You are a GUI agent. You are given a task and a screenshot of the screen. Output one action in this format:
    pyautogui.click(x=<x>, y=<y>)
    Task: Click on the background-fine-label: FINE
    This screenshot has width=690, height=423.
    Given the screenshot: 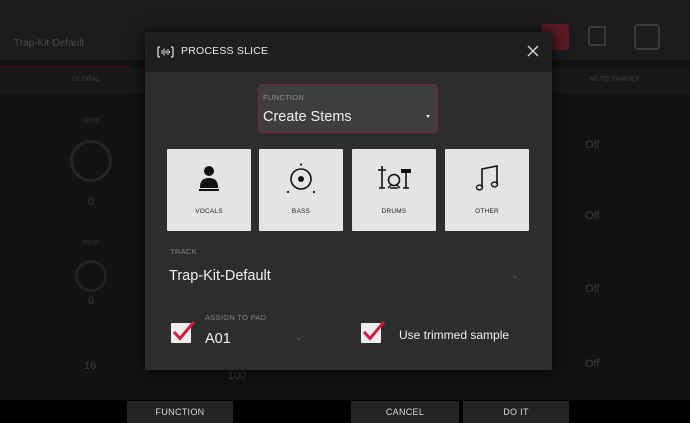 What is the action you would take?
    pyautogui.click(x=91, y=243)
    